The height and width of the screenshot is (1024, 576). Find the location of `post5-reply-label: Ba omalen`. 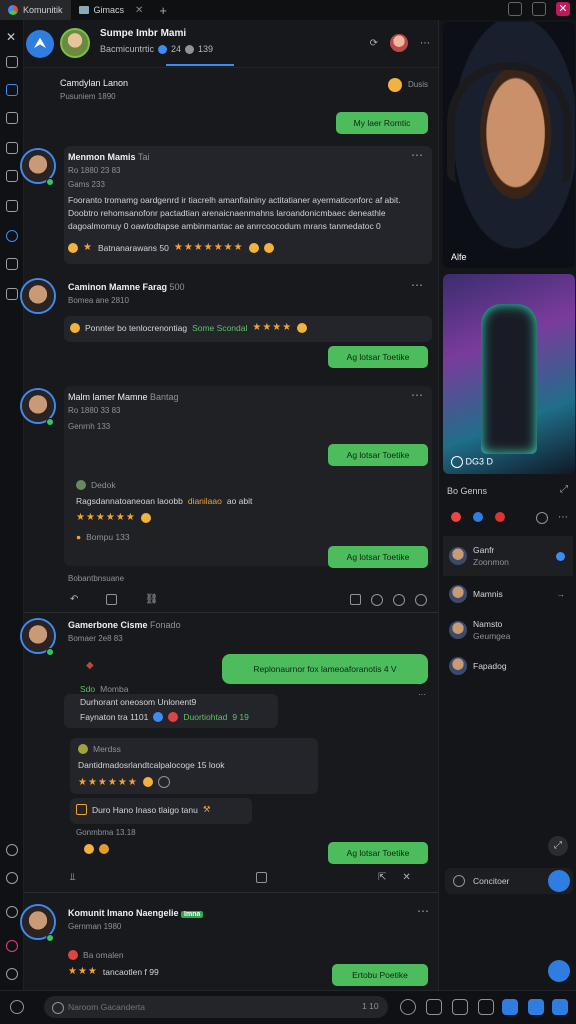

post5-reply-label: Ba omalen is located at coordinates (103, 955).